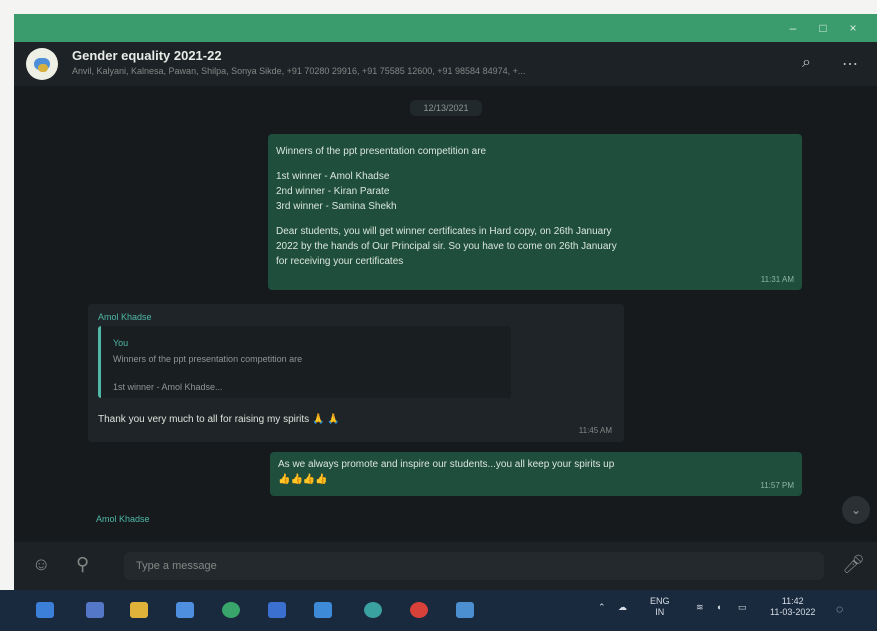  I want to click on search-icon: ⌕, so click(806, 63).